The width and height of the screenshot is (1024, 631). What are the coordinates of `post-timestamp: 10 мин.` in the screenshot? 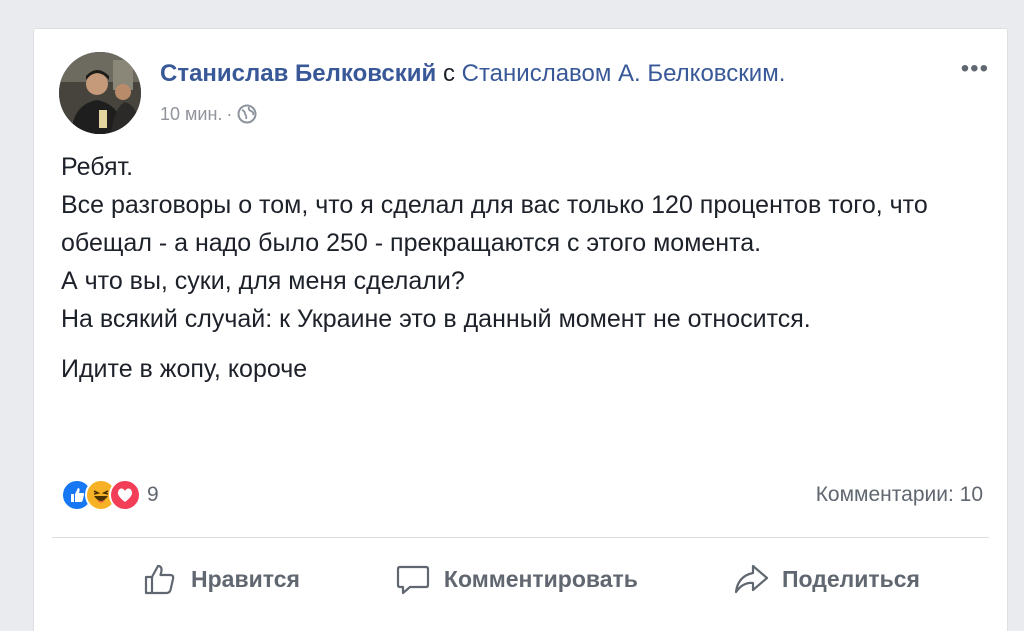 It's located at (191, 114).